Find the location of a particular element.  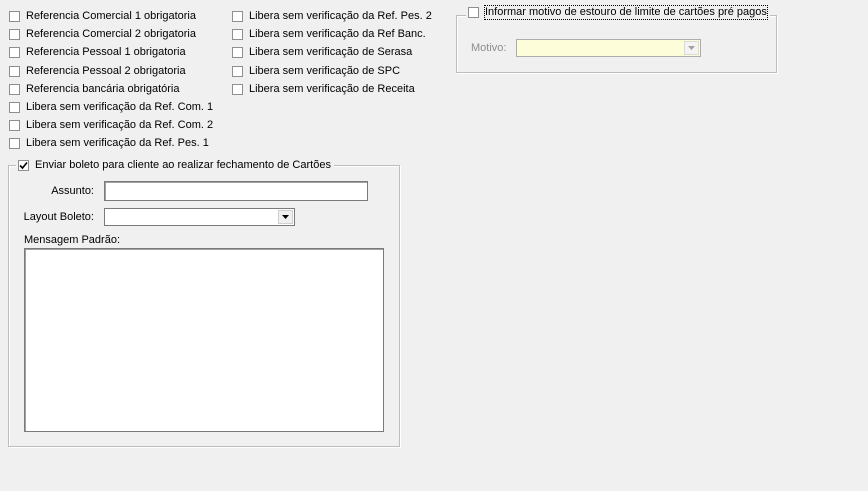

motivo-select is located at coordinates (608, 48).